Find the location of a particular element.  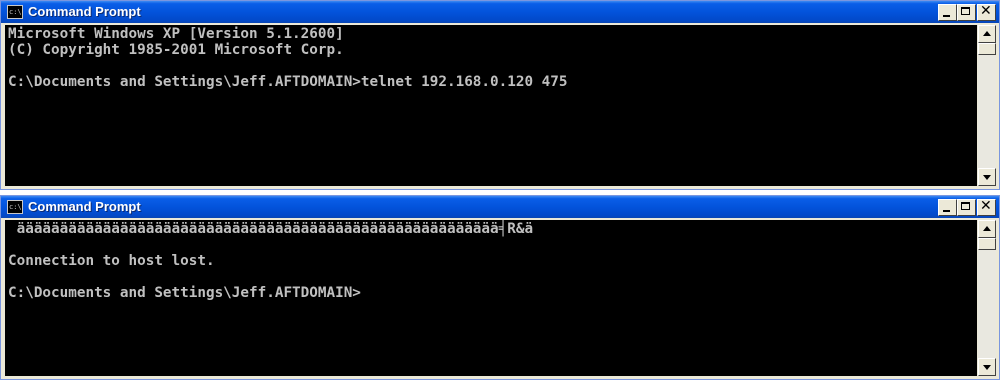

console-line: (C) Copyright 1985-2001 Microsoft Corp. is located at coordinates (176, 50).